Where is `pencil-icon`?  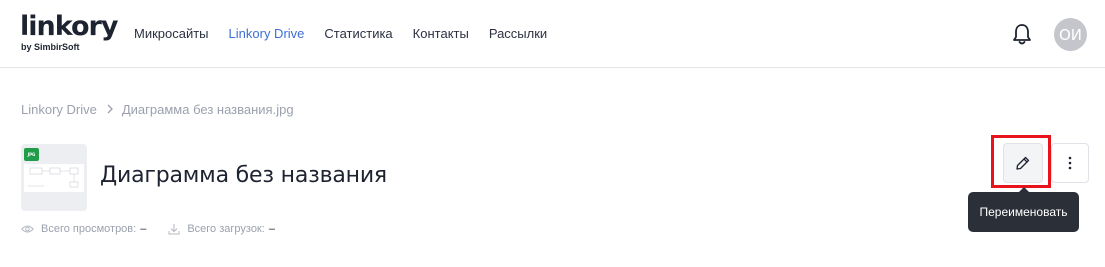 pencil-icon is located at coordinates (1023, 163).